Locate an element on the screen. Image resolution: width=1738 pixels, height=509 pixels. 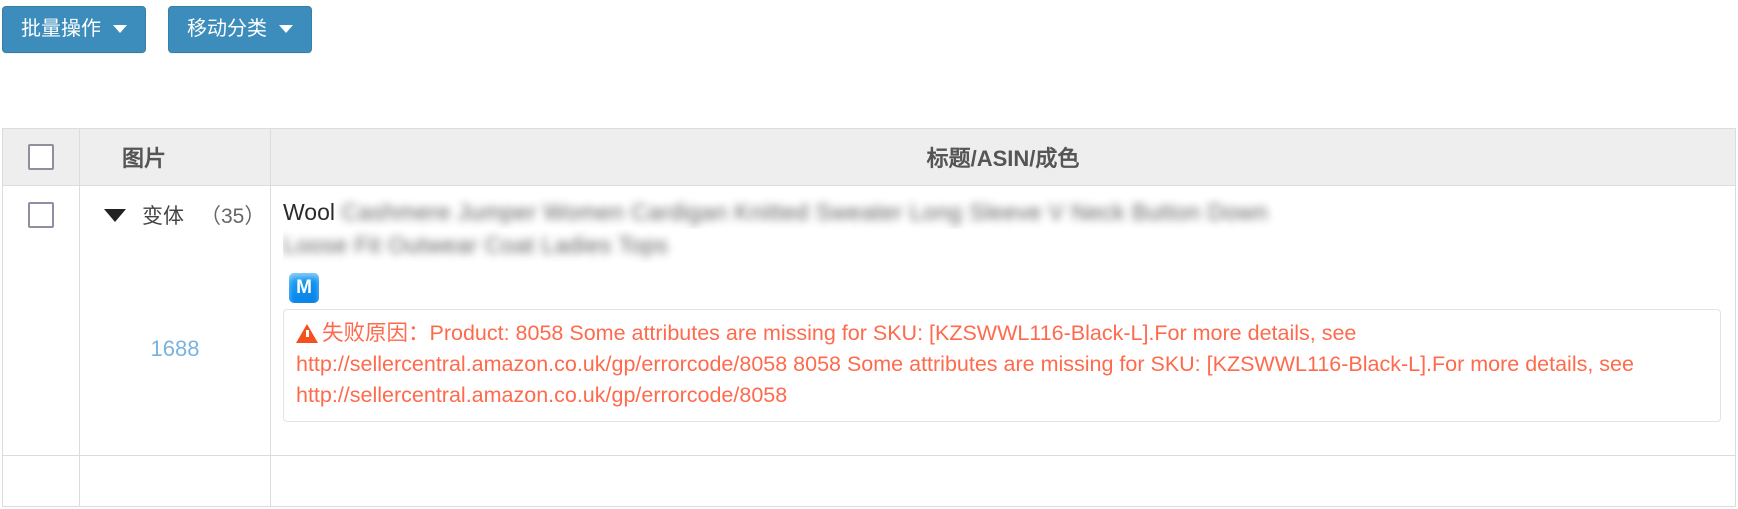
bulk-operation-button: 批量操作 is located at coordinates (74, 29).